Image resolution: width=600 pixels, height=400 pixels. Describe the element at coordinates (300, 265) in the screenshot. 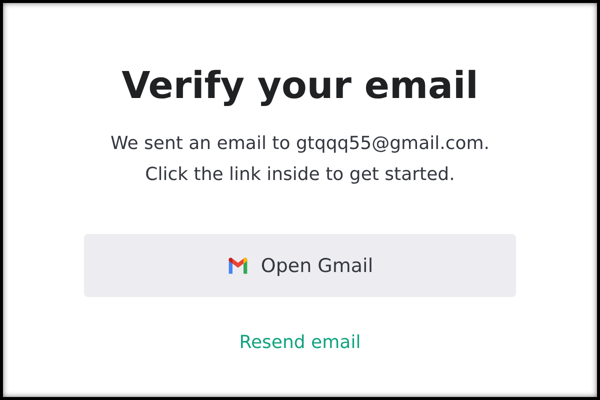

I see `open-gmail-button: Open Gmail` at that location.